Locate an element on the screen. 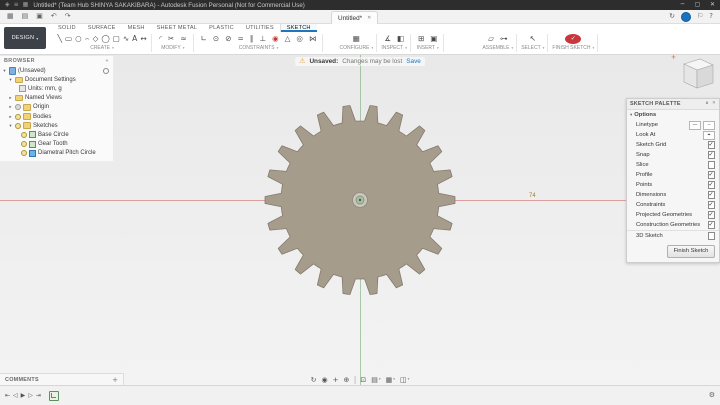 This screenshot has height=405, width=720. app-logo-icon: ◈ is located at coordinates (7, 5).